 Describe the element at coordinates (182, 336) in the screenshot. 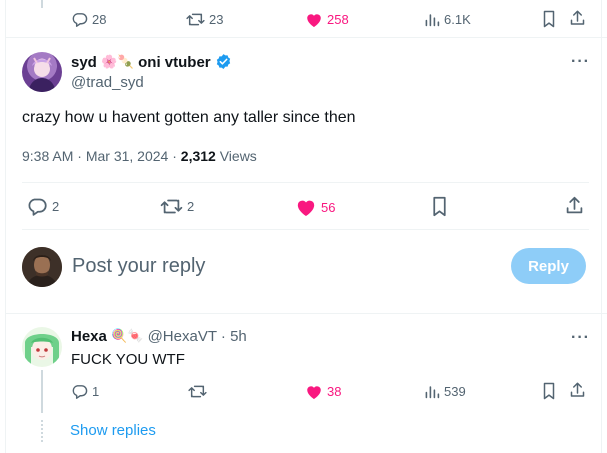

I see `handle: @HexaVT` at that location.